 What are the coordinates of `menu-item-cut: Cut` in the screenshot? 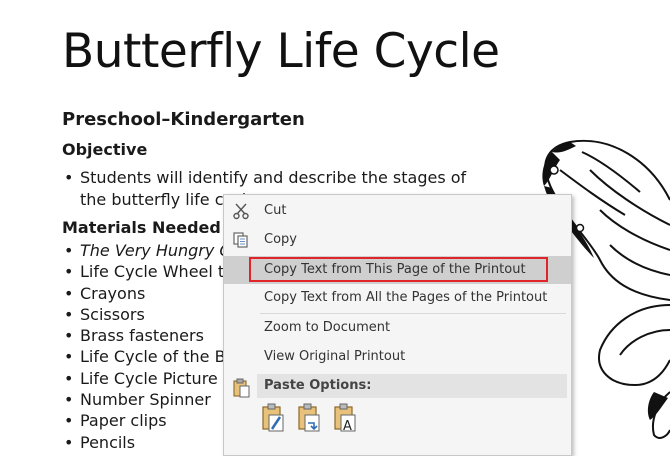 It's located at (397, 211).